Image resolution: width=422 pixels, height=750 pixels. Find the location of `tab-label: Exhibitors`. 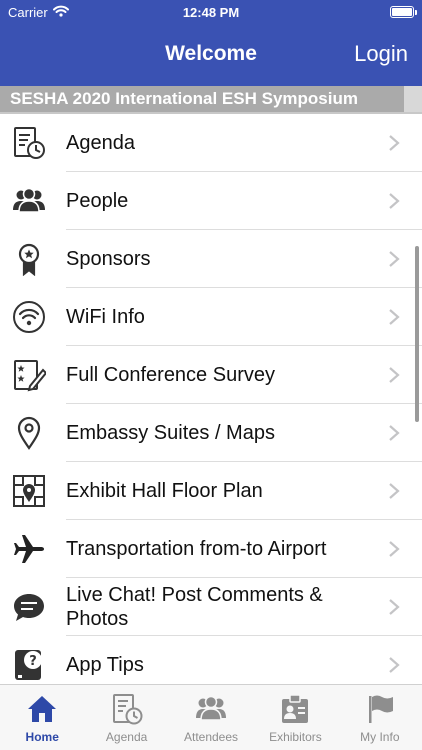

tab-label: Exhibitors is located at coordinates (295, 737).